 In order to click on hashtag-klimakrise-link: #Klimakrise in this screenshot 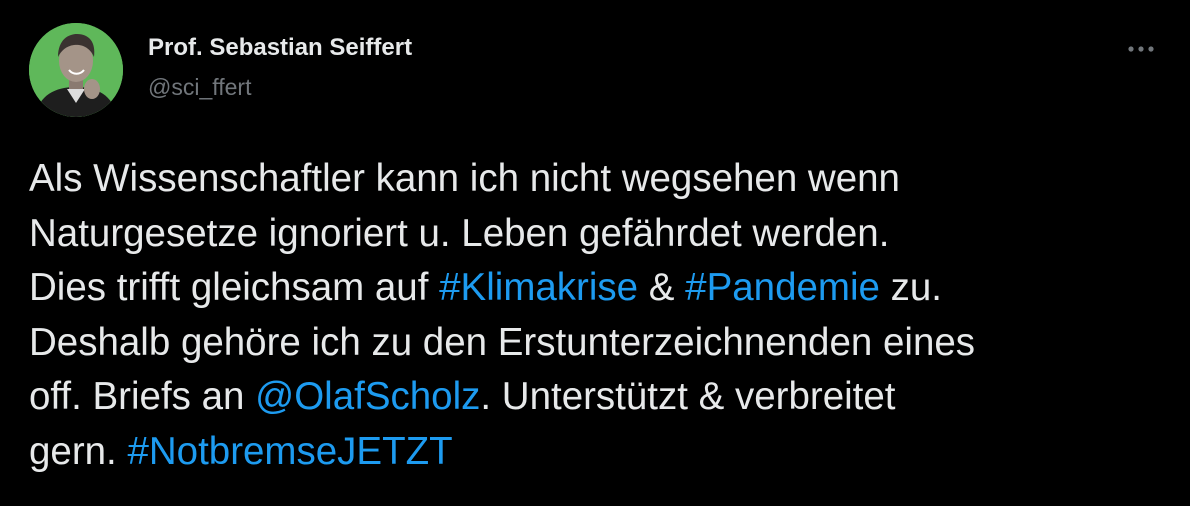, I will do `click(538, 287)`.